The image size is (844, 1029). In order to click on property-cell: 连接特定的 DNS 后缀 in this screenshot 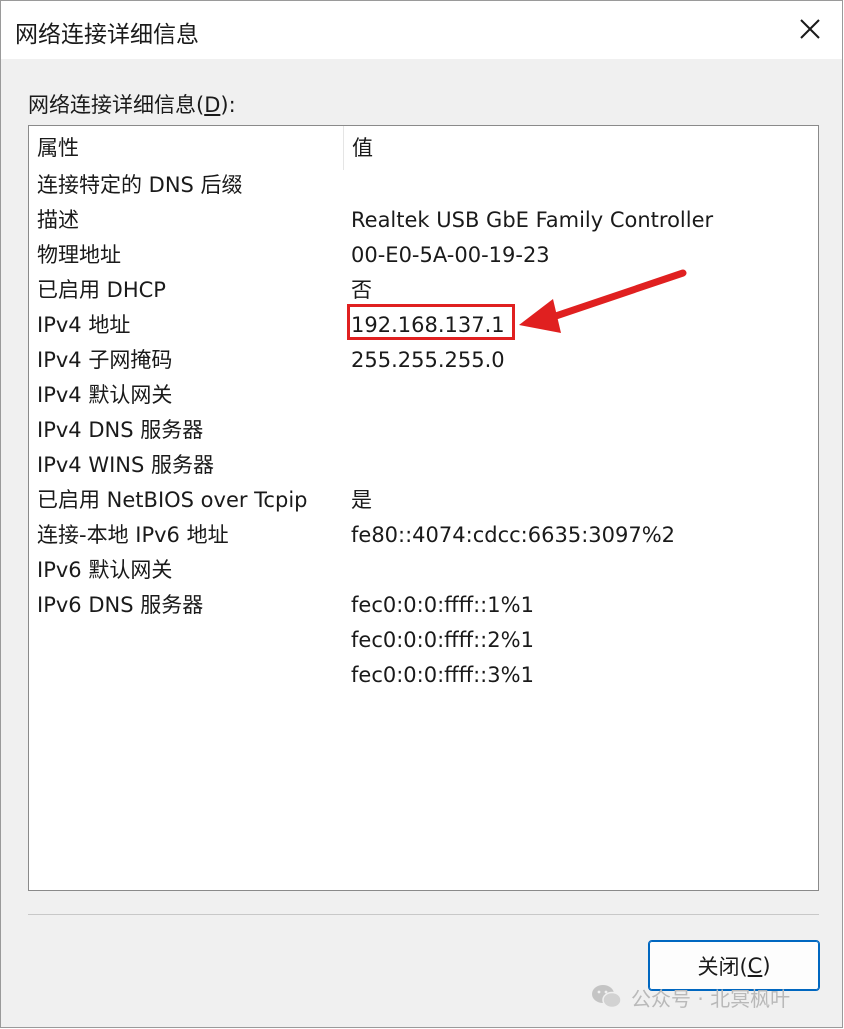, I will do `click(140, 185)`.